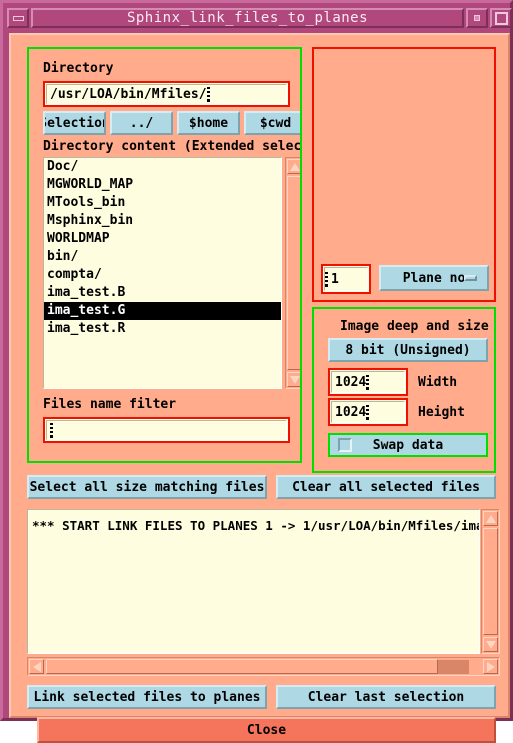  What do you see at coordinates (345, 445) in the screenshot?
I see `checkbox-box-icon` at bounding box center [345, 445].